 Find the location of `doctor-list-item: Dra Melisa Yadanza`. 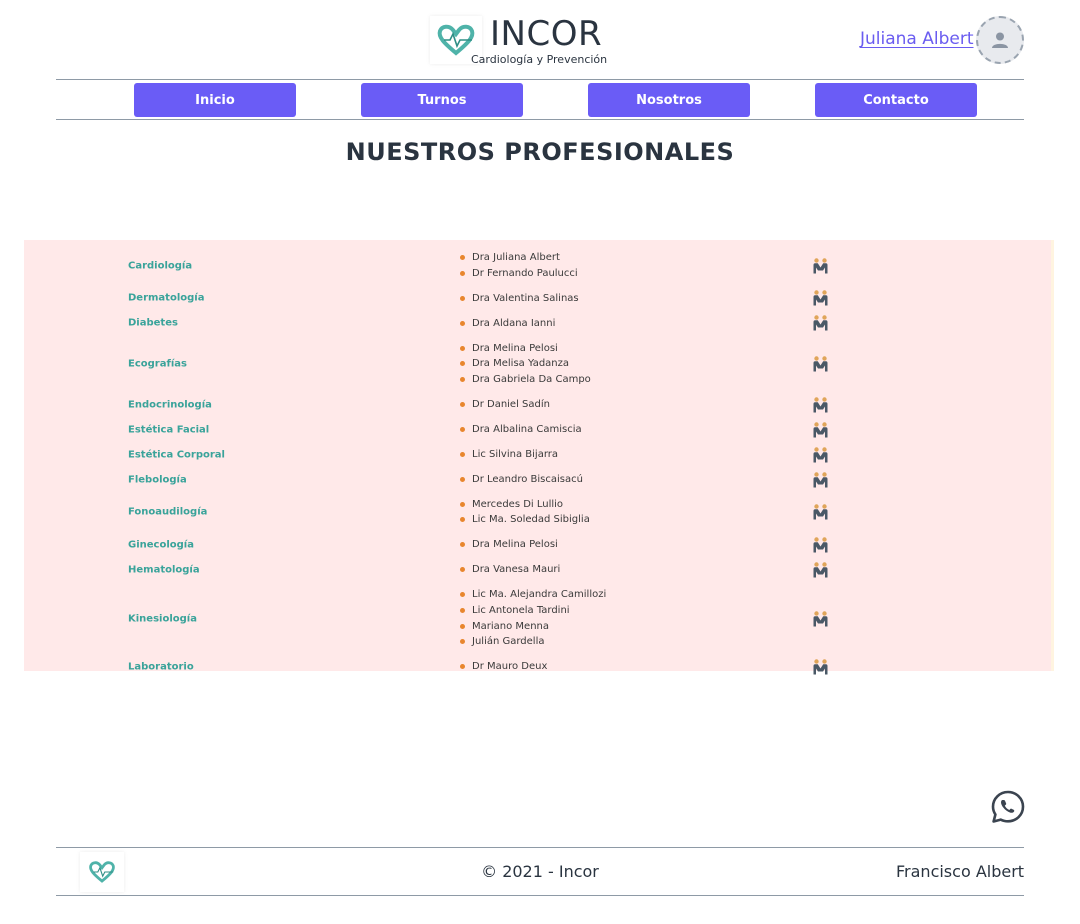

doctor-list-item: Dra Melisa Yadanza is located at coordinates (525, 364).